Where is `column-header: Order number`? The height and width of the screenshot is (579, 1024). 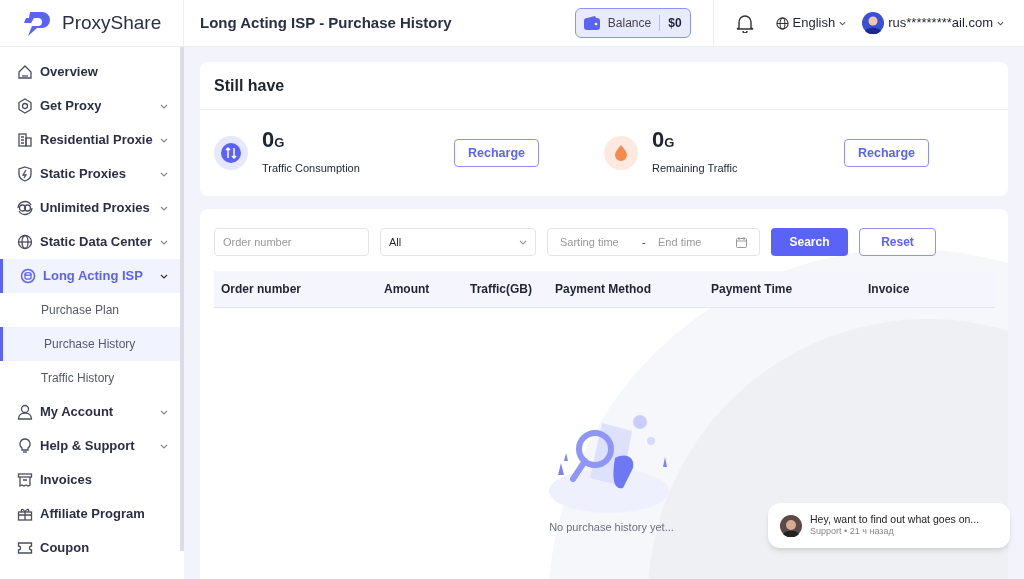 column-header: Order number is located at coordinates (261, 289).